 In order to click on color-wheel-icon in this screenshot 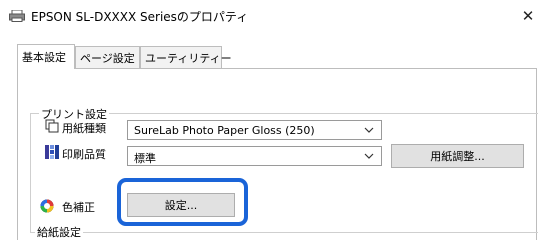, I will do `click(47, 206)`.